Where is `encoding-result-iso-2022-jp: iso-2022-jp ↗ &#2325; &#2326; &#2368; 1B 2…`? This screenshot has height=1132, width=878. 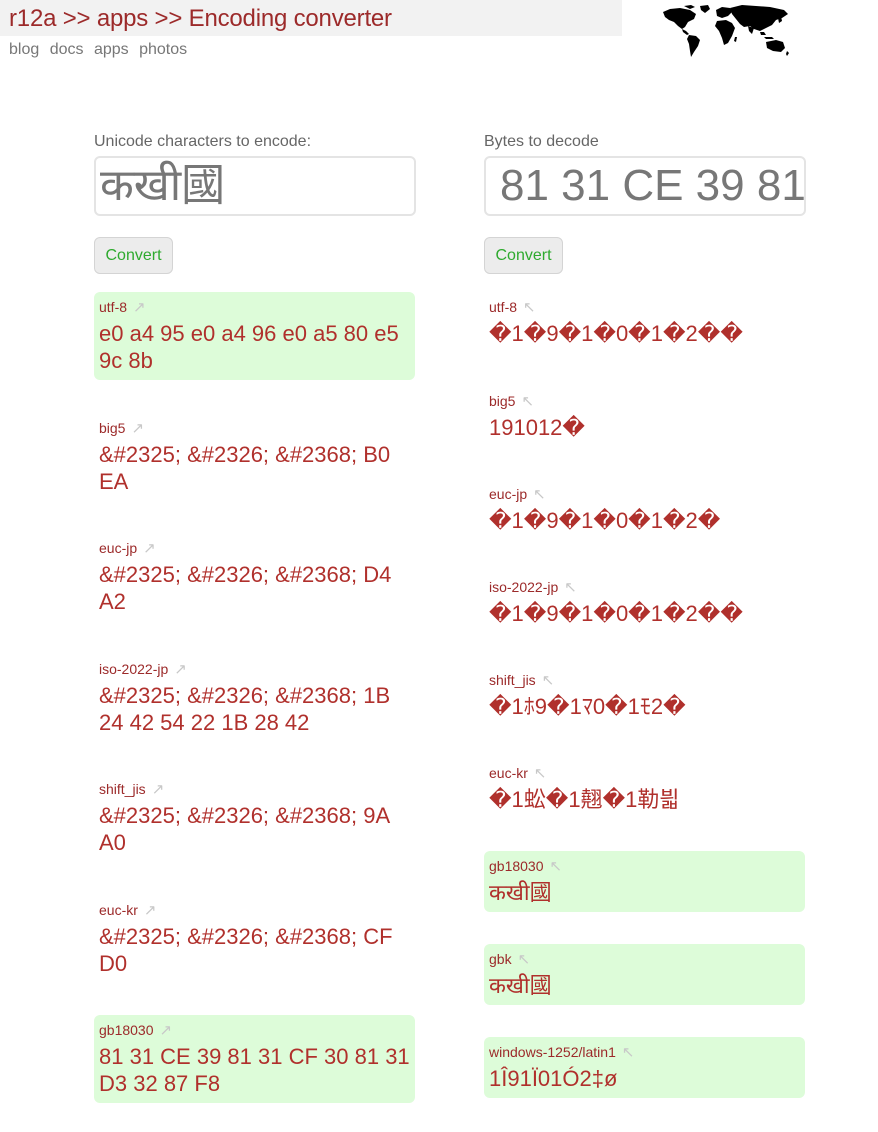 encoding-result-iso-2022-jp: iso-2022-jp ↗ &#2325; &#2326; &#2368; 1B 2… is located at coordinates (254, 698).